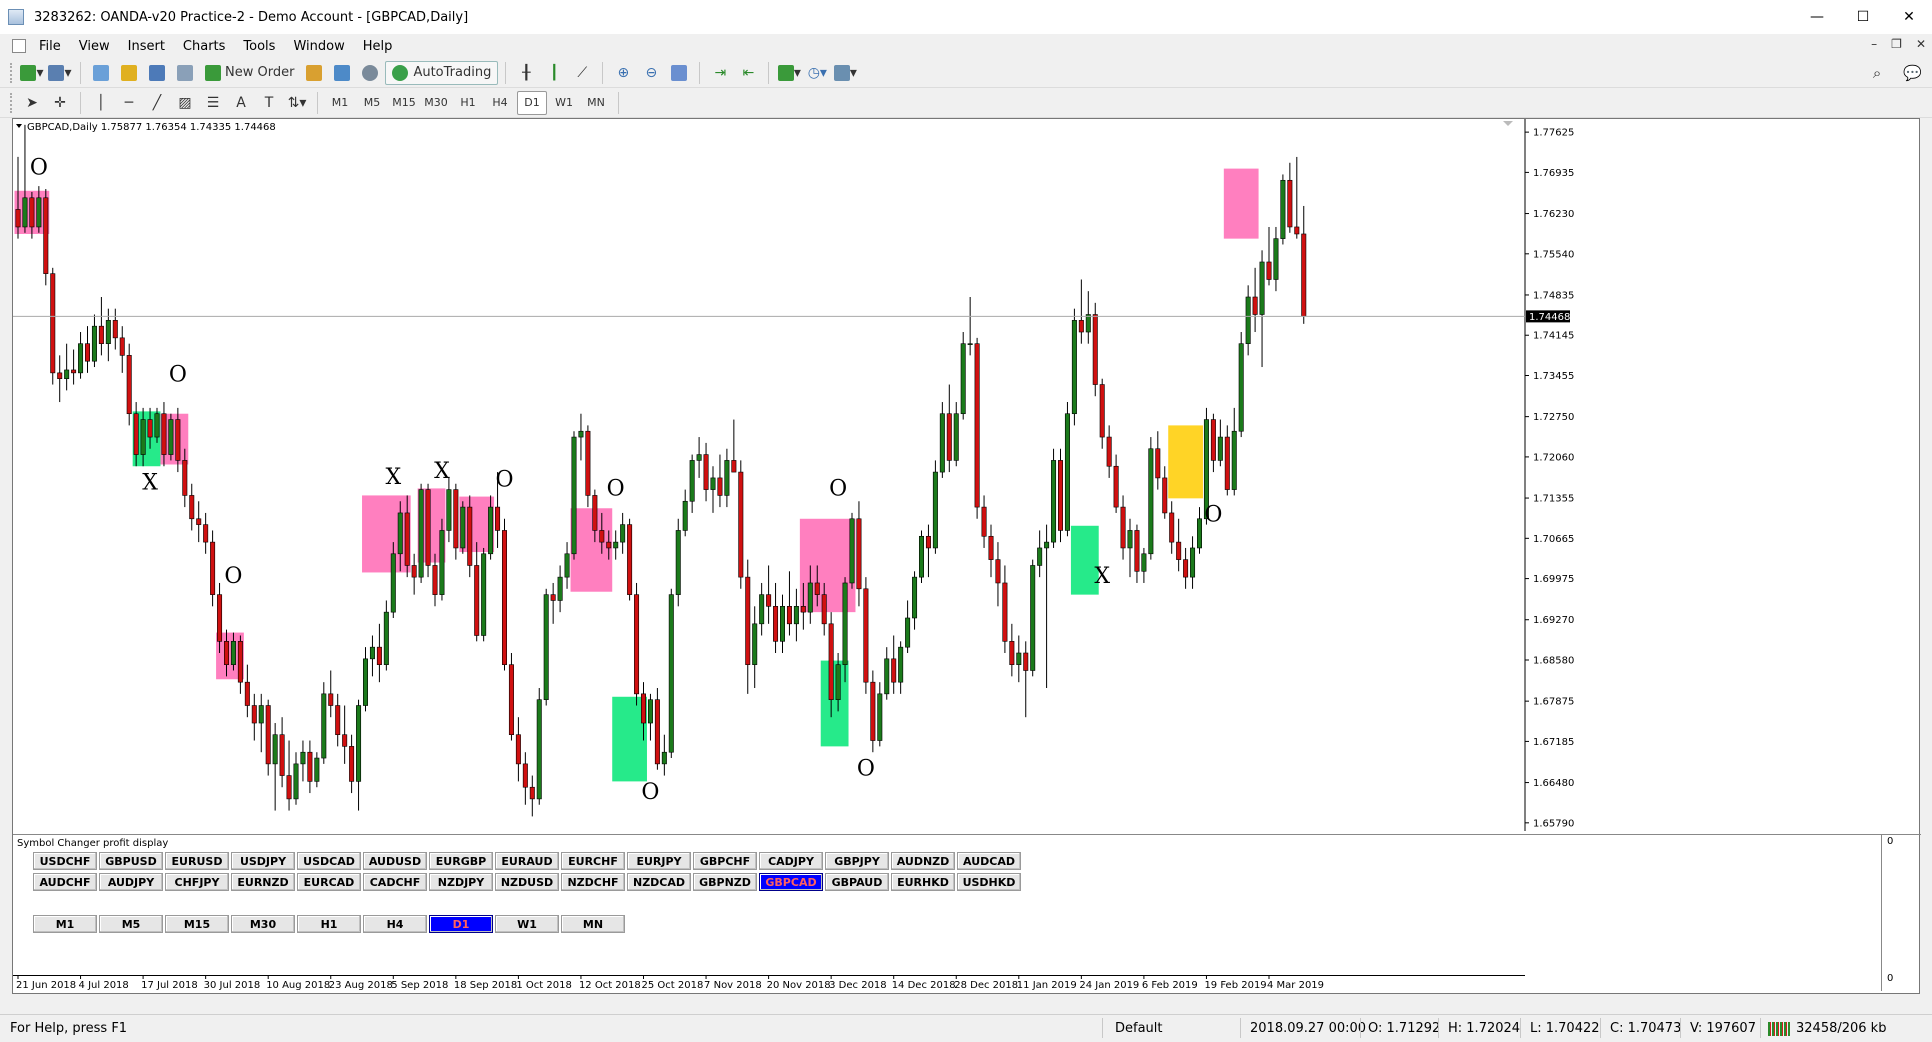  Describe the element at coordinates (526, 73) in the screenshot. I see `bar-chart-icon: ╂` at that location.